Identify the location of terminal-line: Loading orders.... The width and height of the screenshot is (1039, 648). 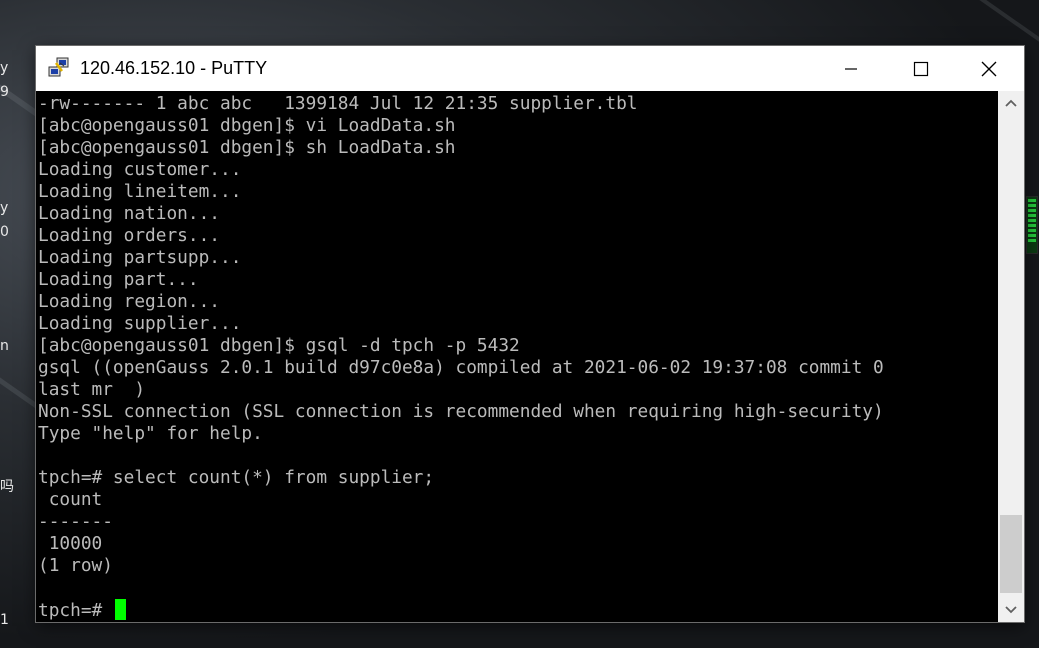
(129, 235).